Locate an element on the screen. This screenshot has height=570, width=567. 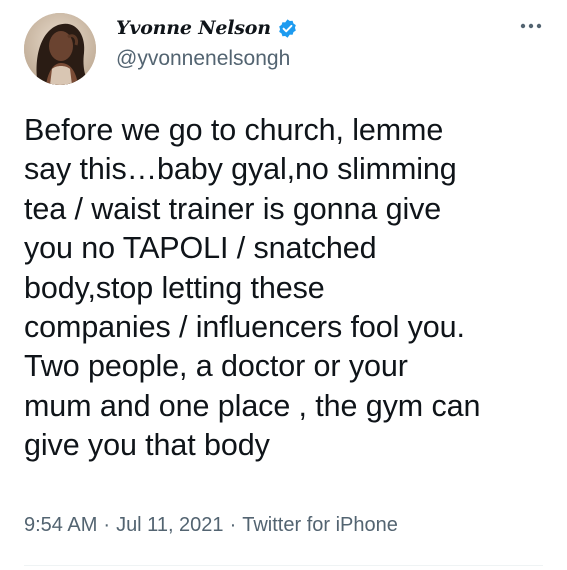
display-name-row: Yvonne Nelson is located at coordinates (207, 28).